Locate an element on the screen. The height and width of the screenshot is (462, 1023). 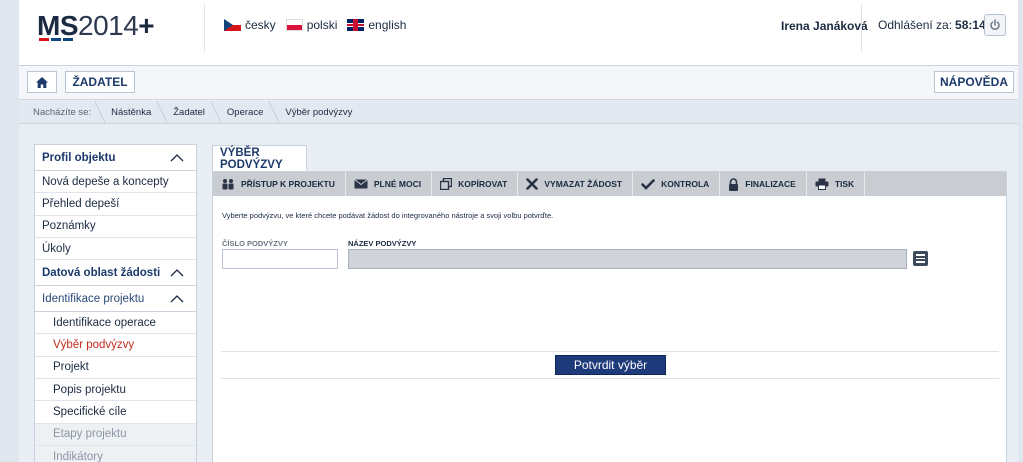
delete-icon is located at coordinates (532, 184).